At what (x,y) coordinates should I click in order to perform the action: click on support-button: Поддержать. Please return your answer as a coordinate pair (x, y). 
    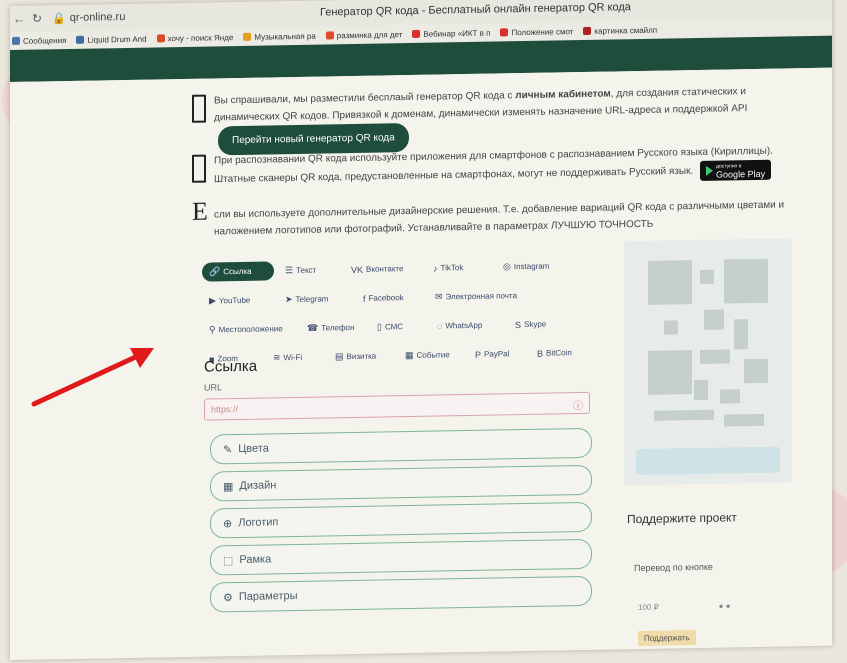
    Looking at the image, I should click on (667, 638).